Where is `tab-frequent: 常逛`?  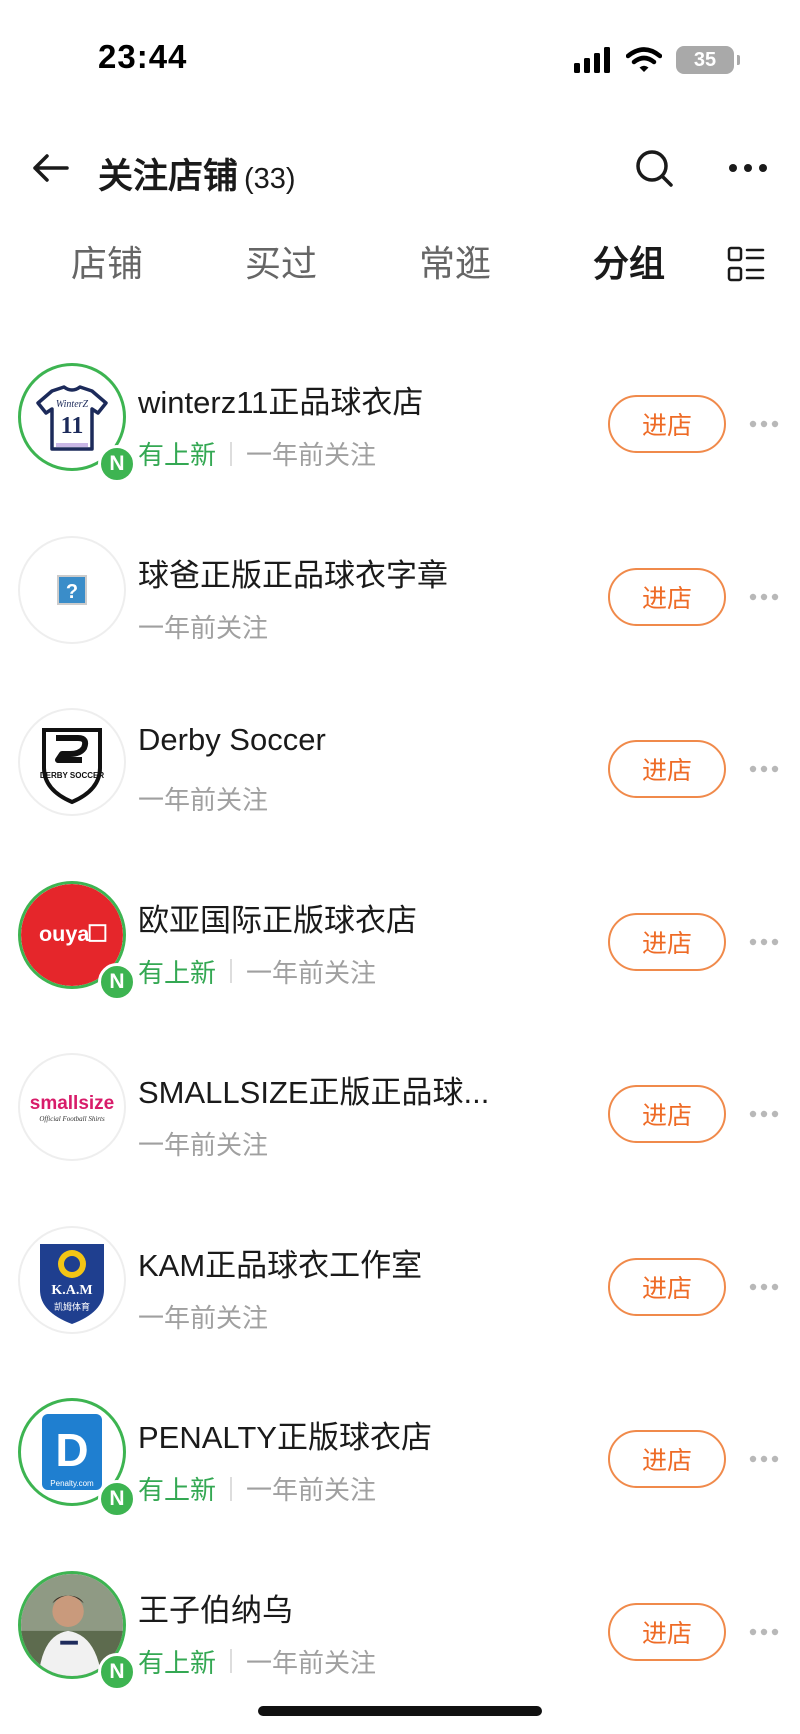
tab-frequent: 常逛 is located at coordinates (455, 264).